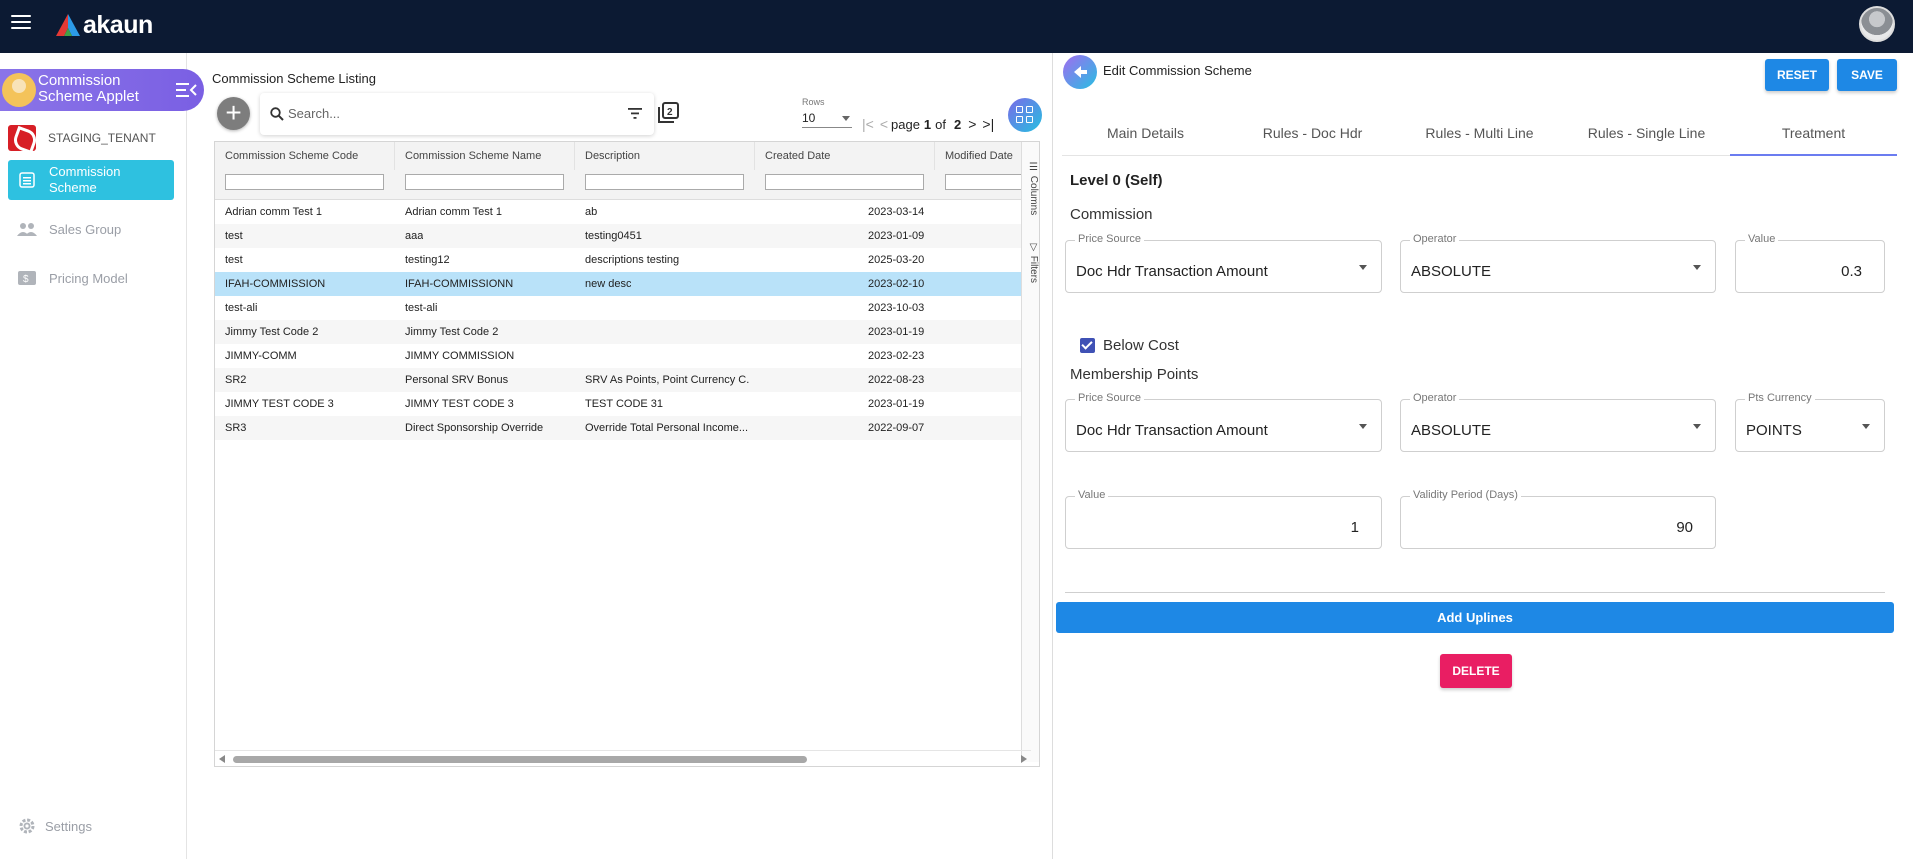 Image resolution: width=1913 pixels, height=859 pixels. I want to click on field-value: 90, so click(1684, 527).